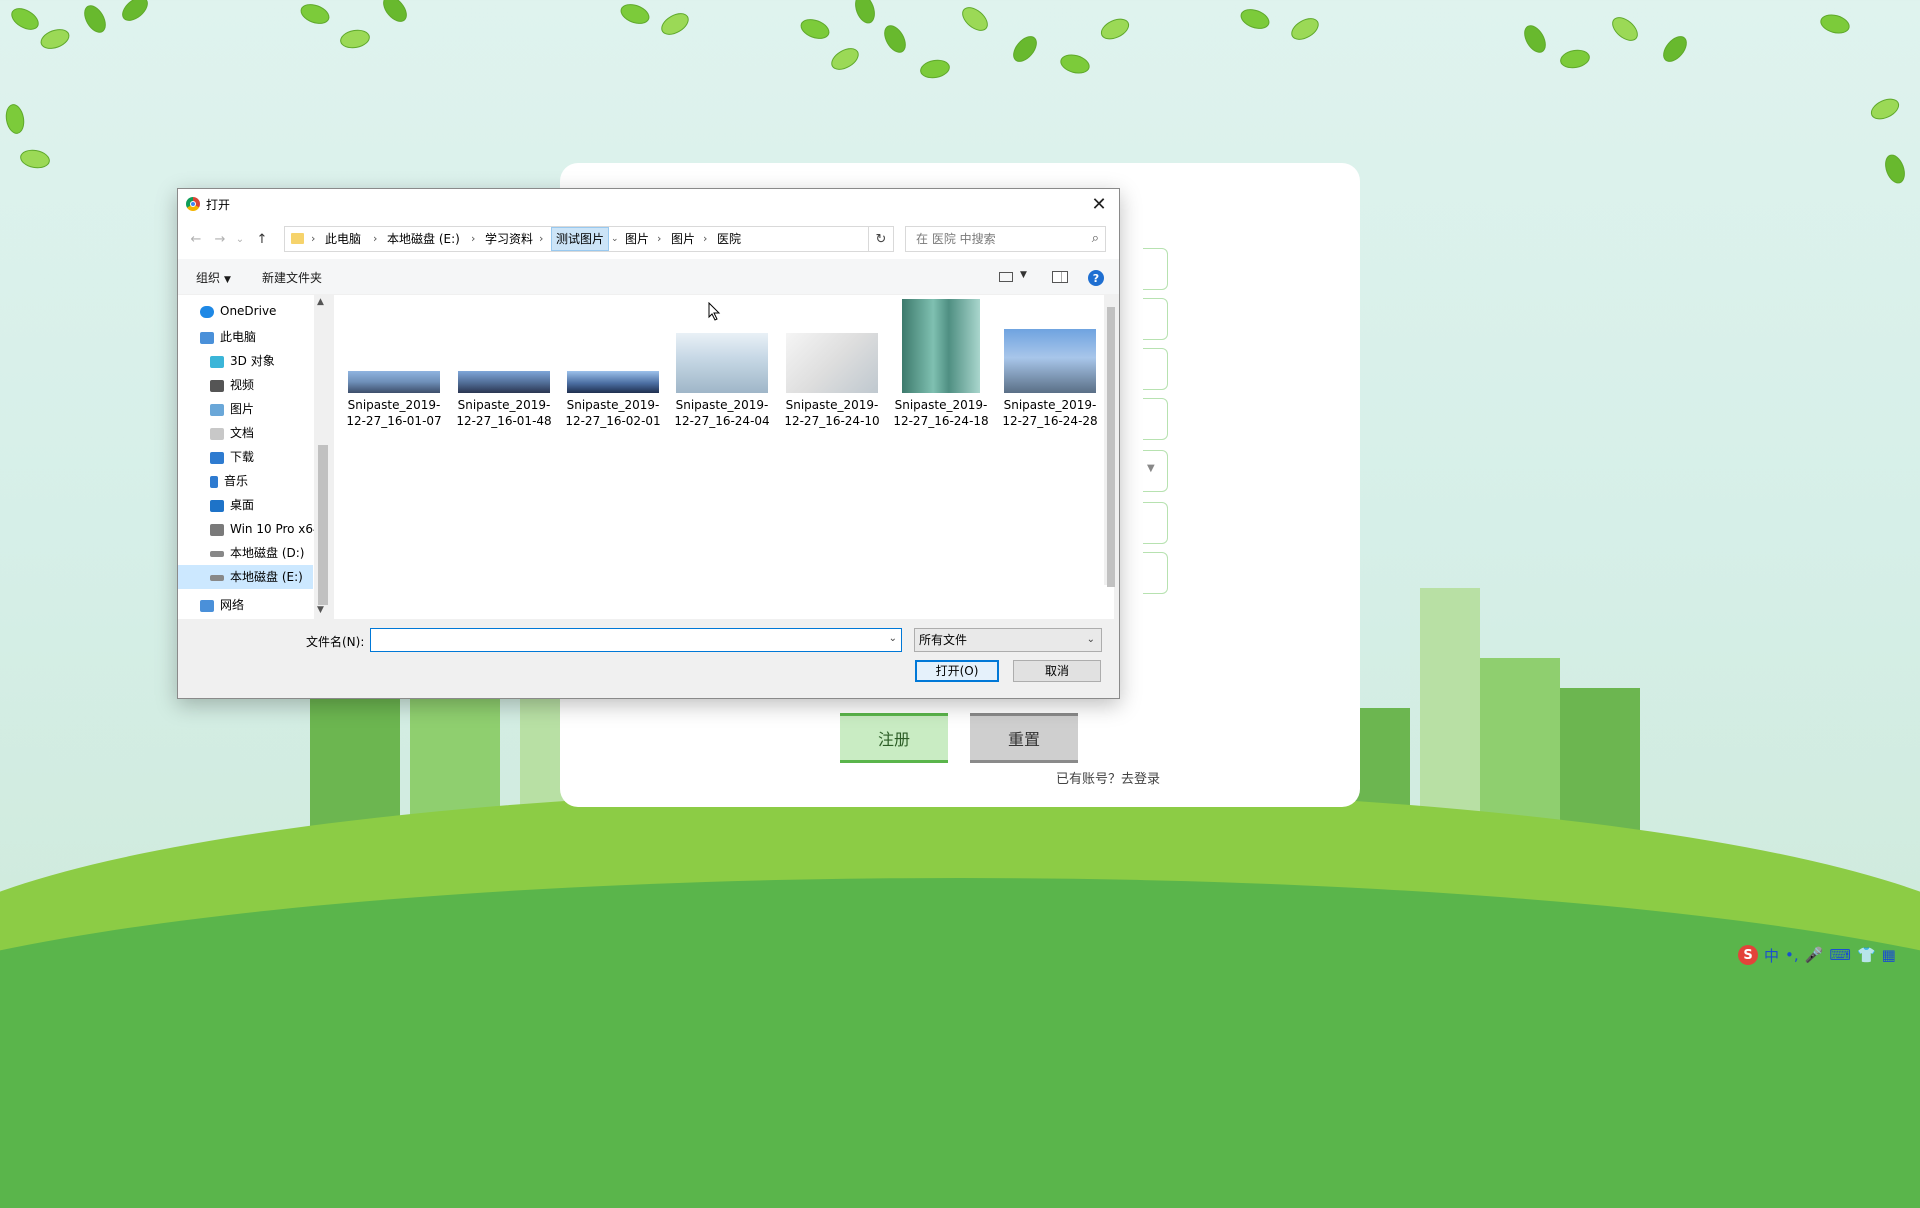  What do you see at coordinates (208, 278) in the screenshot?
I see `organize-label: 组织` at bounding box center [208, 278].